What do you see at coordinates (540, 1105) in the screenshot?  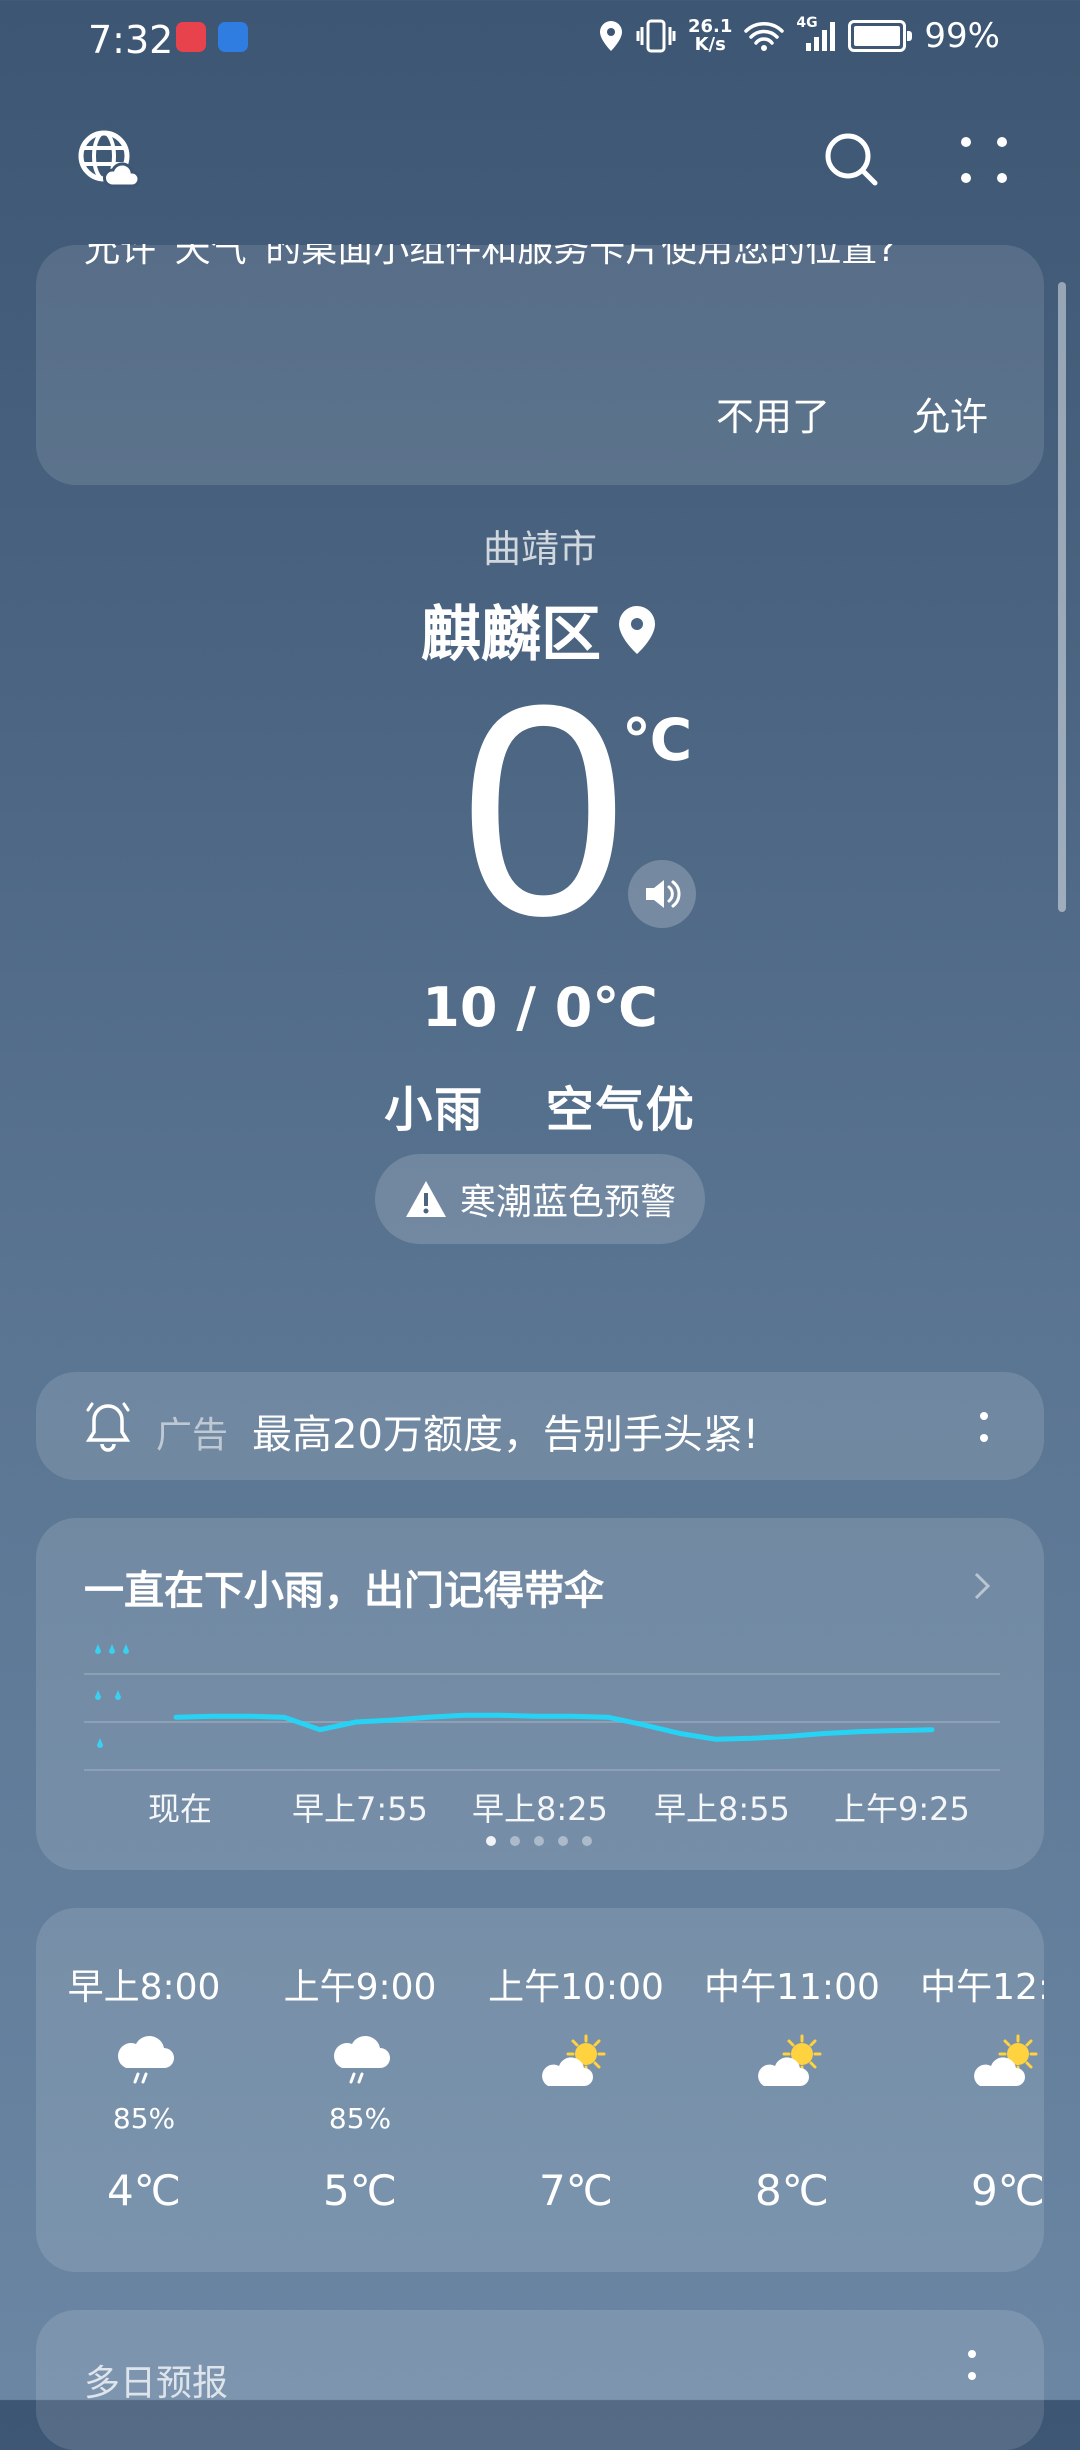 I see `weather-summary: 小雨 空气优` at bounding box center [540, 1105].